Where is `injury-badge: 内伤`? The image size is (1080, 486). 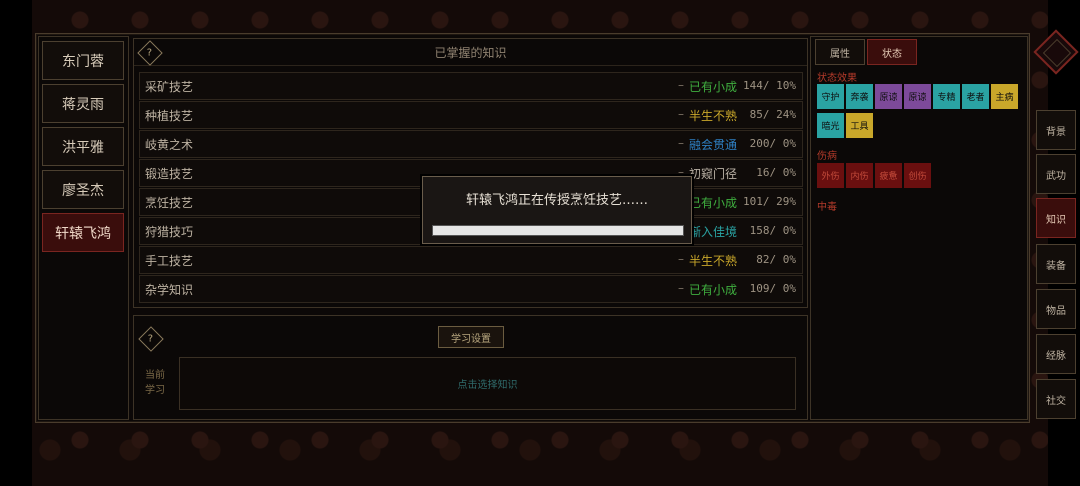 injury-badge: 内伤 is located at coordinates (859, 175).